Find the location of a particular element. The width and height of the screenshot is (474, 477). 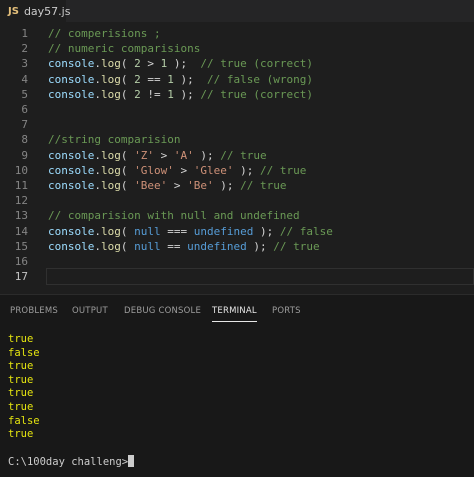

code-token: 1 is located at coordinates (170, 94).